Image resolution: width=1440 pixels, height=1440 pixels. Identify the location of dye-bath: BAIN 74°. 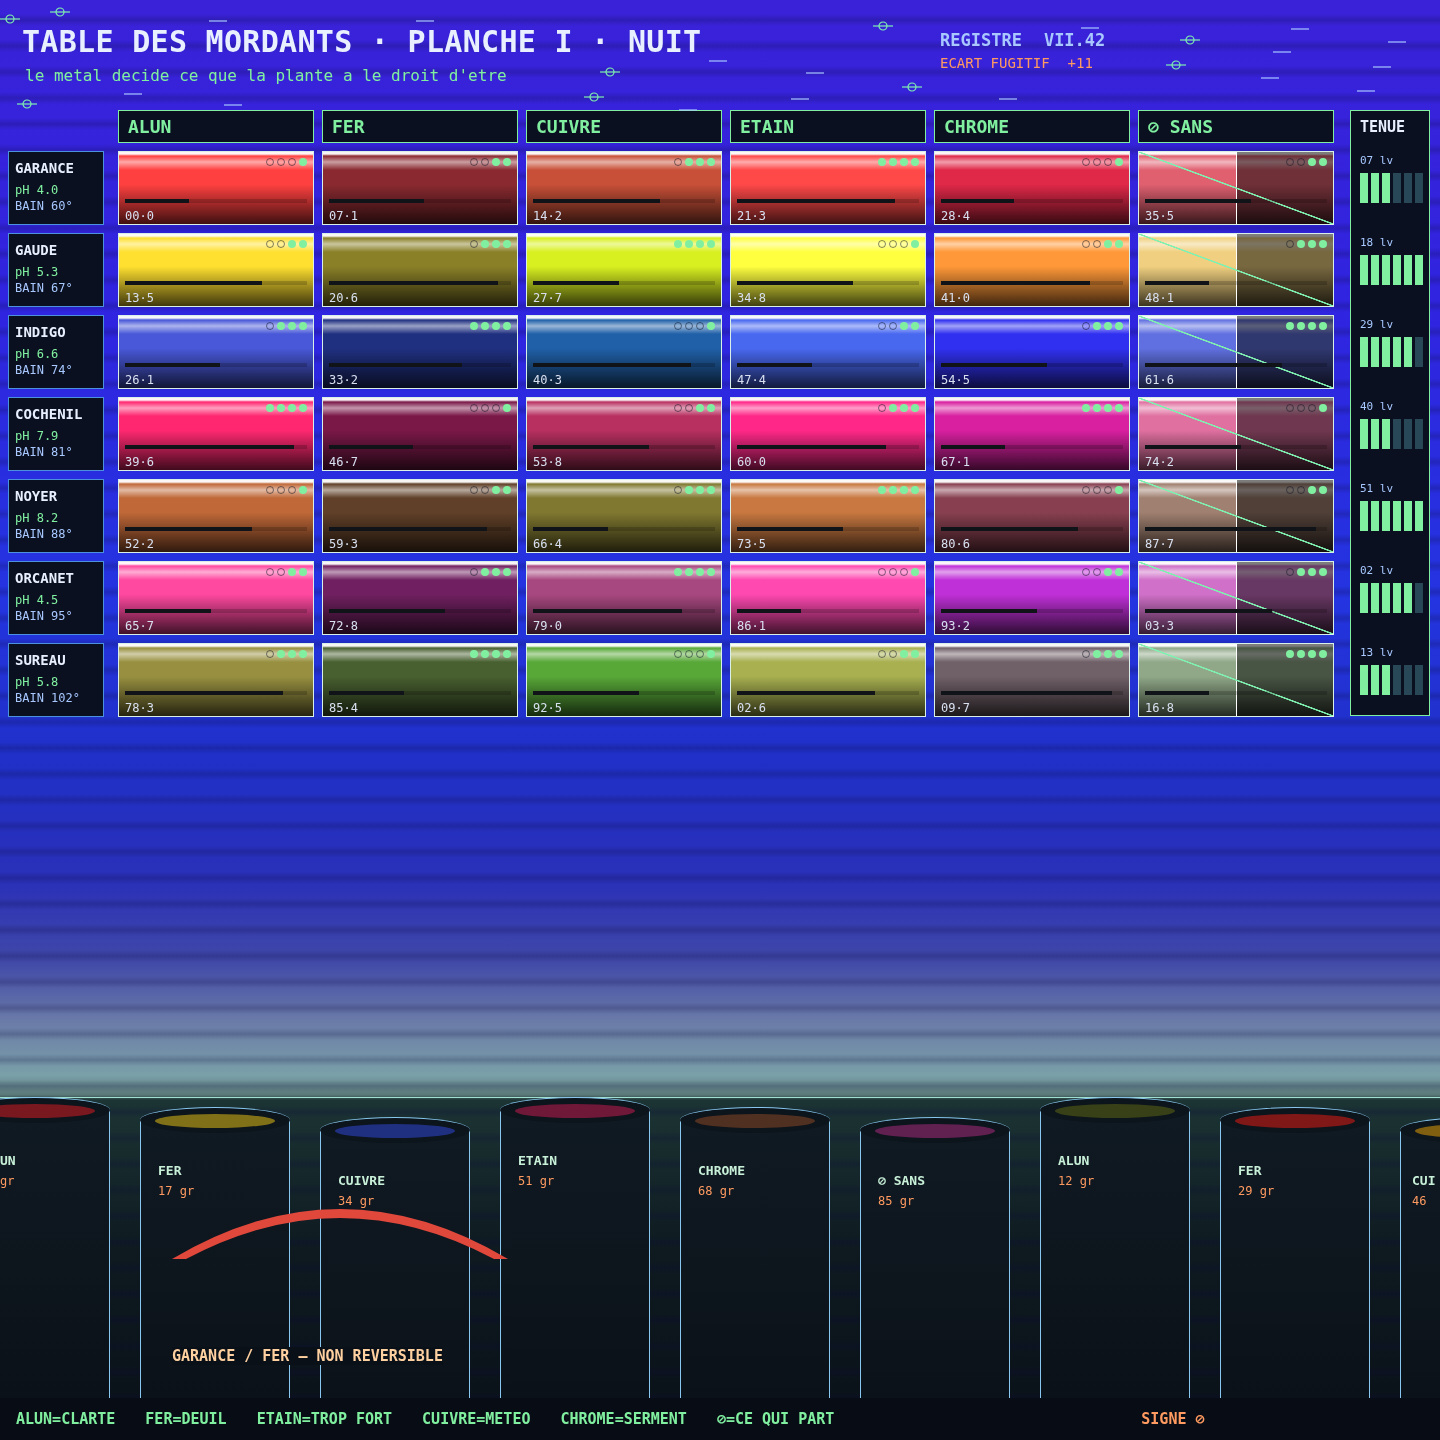
(44, 370).